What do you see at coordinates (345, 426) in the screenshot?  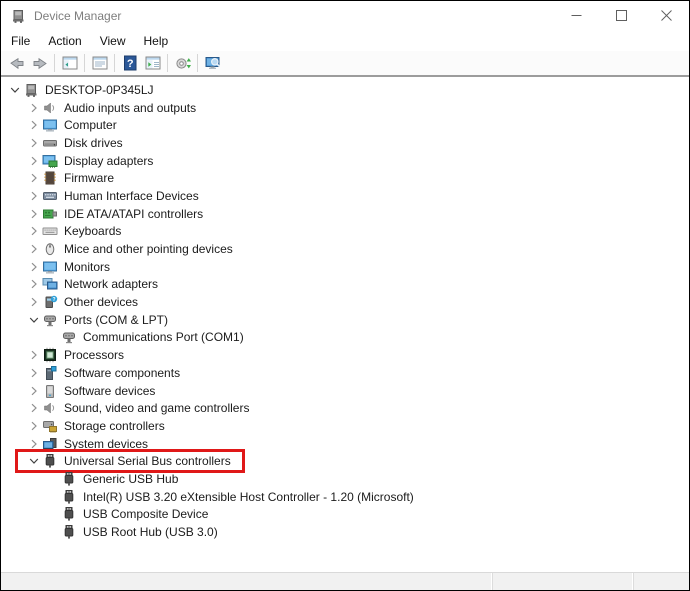 I see `tree-item-storage-controllers: Storage controllers` at bounding box center [345, 426].